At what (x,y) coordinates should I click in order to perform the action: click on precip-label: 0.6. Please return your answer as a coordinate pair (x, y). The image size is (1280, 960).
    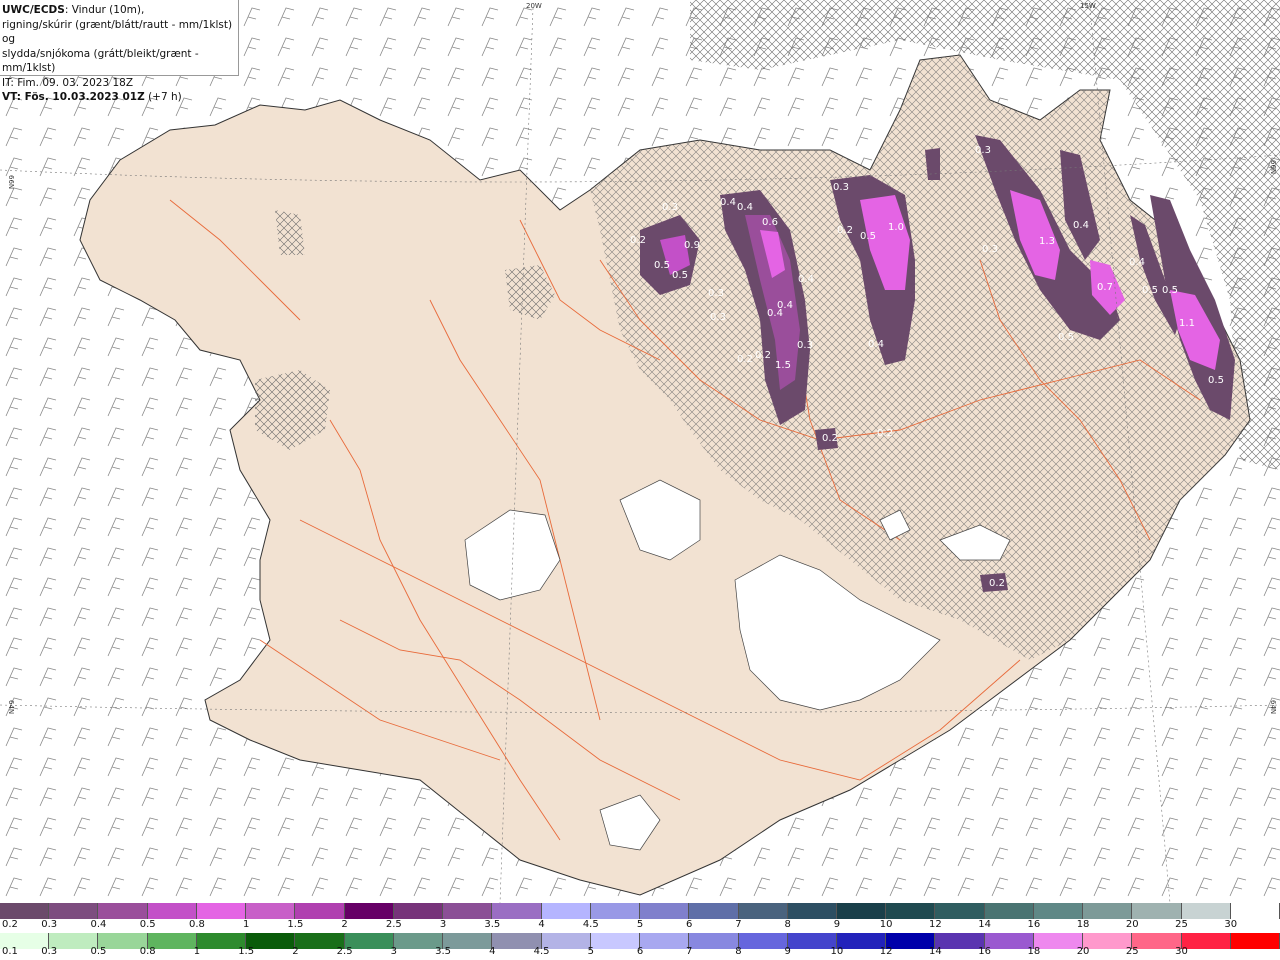
    Looking at the image, I should click on (770, 222).